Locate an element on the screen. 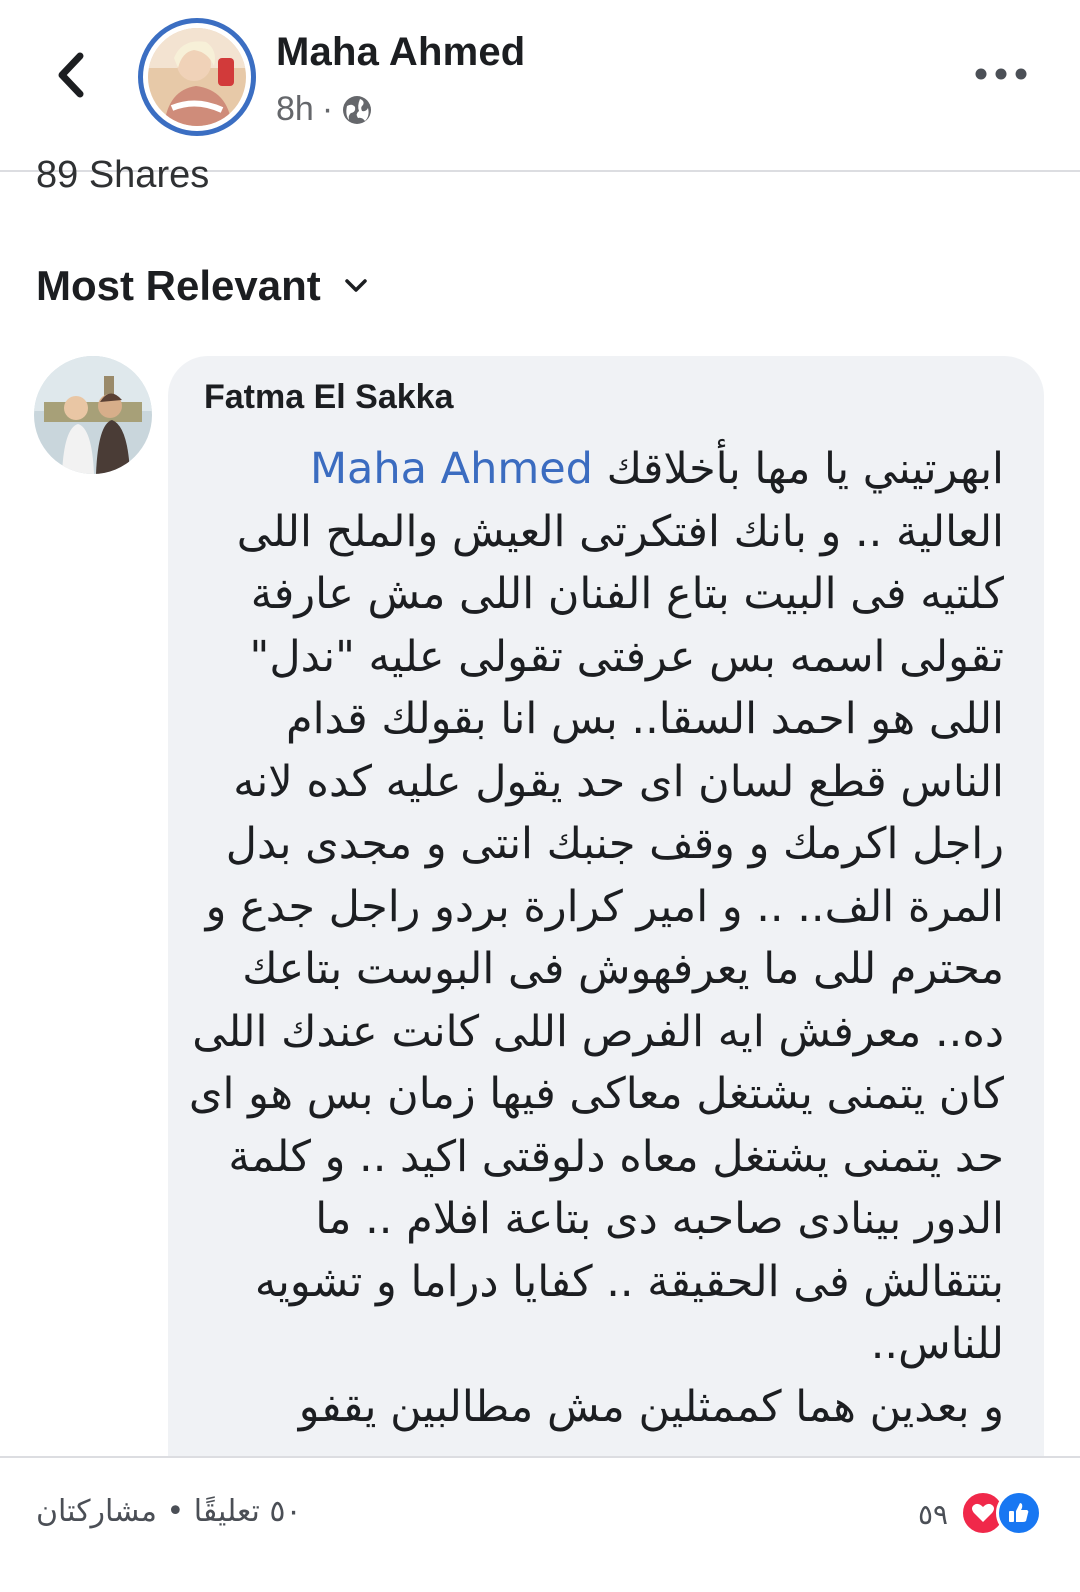 The height and width of the screenshot is (1592, 1080). more-icon is located at coordinates (1001, 74).